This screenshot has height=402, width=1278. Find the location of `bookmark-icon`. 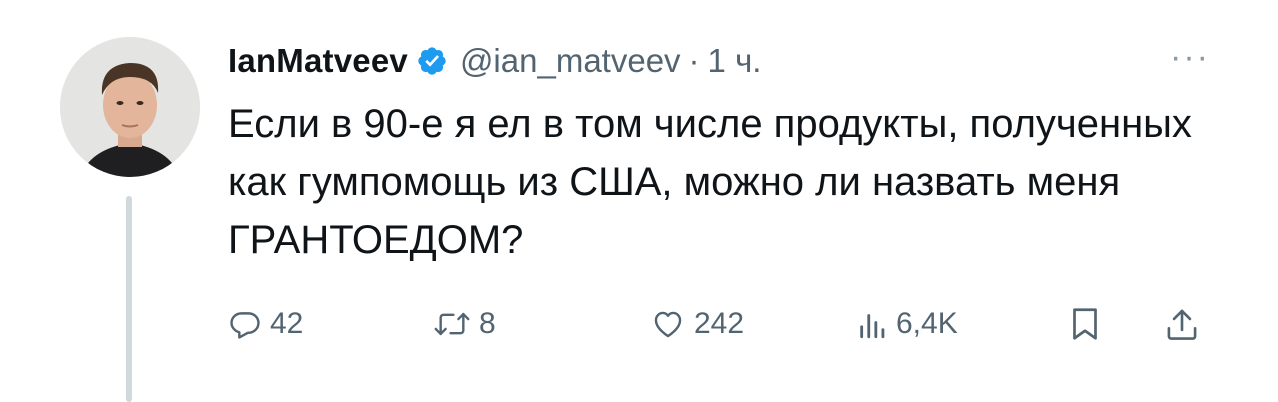

bookmark-icon is located at coordinates (1085, 324).